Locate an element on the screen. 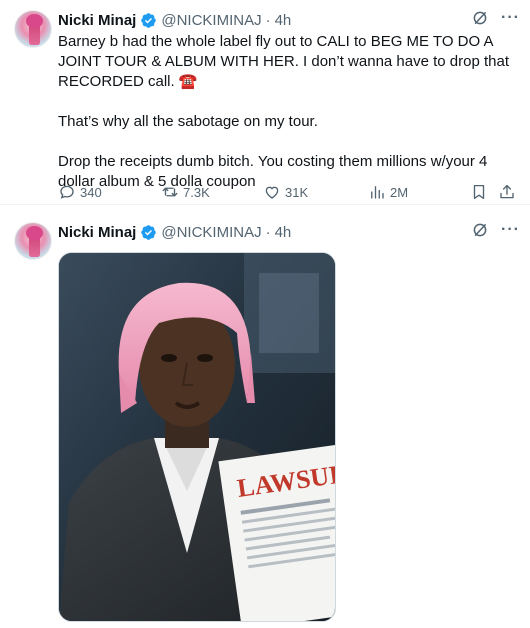  like-icon is located at coordinates (272, 192).